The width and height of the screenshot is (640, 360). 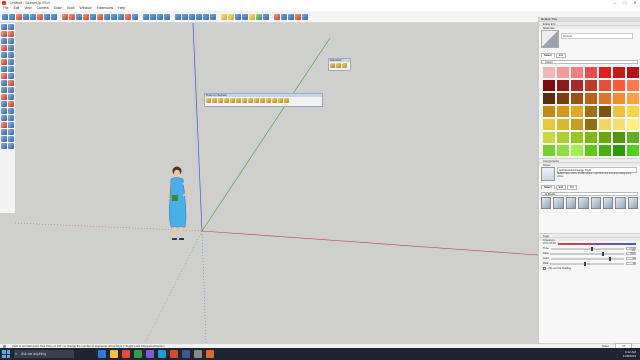 I want to click on shadow-timezone: UTC-07:00, so click(x=549, y=243).